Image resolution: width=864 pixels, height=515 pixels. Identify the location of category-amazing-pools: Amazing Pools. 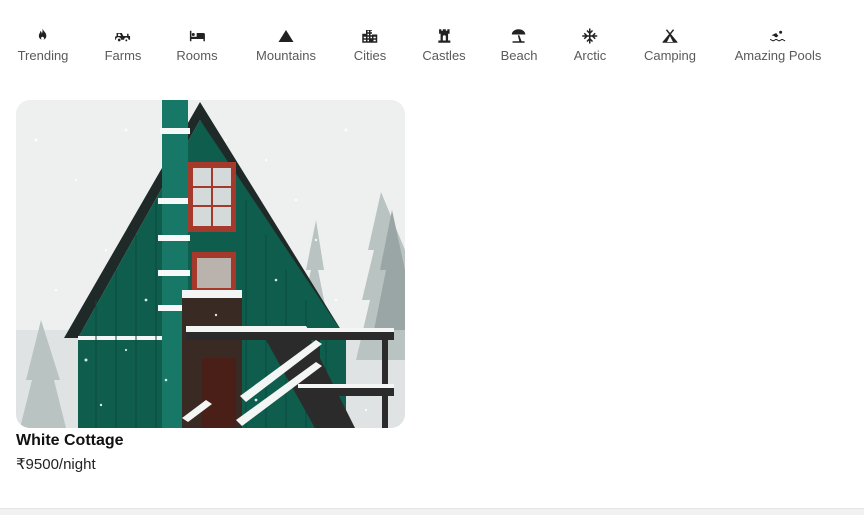
(778, 44).